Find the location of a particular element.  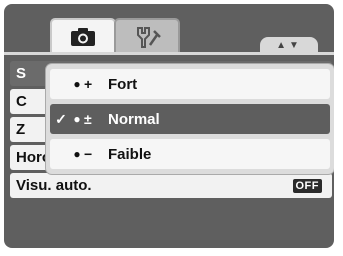

off-badge: OFF is located at coordinates (307, 185).